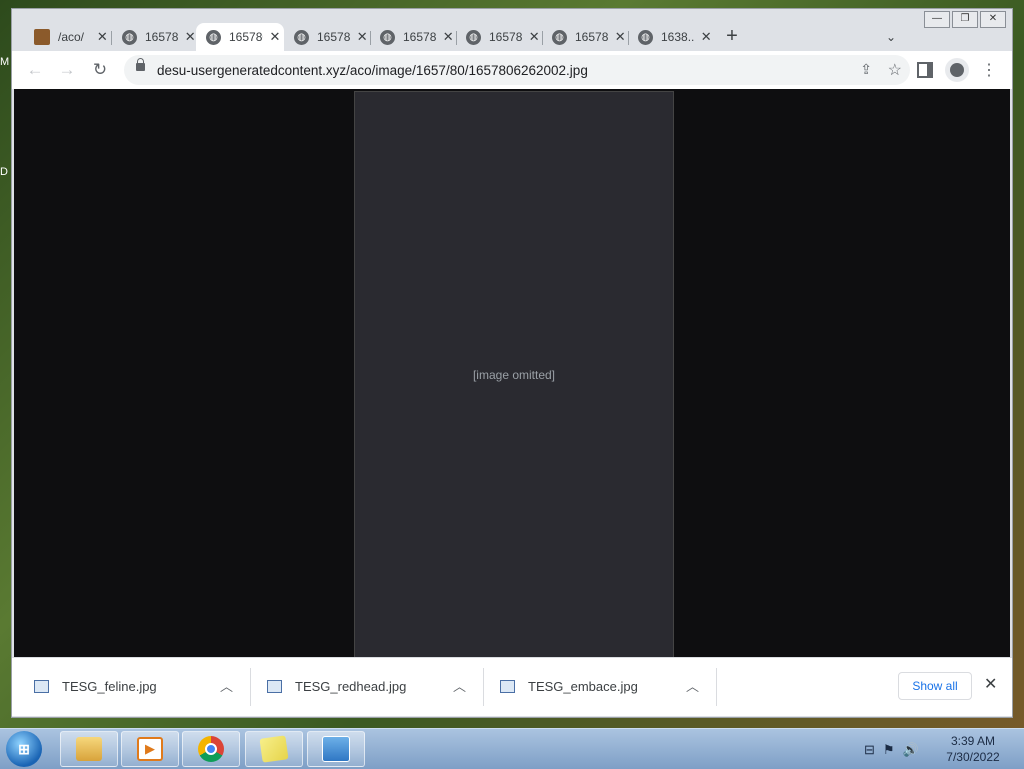 This screenshot has width=1024, height=769. I want to click on tab-8: ◍ 1638... ✕, so click(671, 37).